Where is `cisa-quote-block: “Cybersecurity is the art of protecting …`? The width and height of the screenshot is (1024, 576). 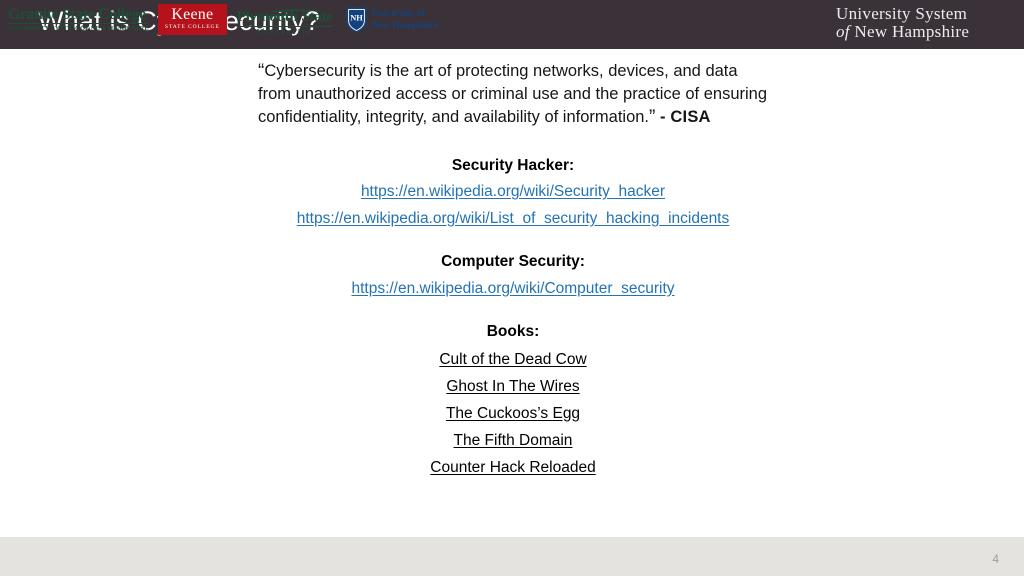 cisa-quote-block: “Cybersecurity is the art of protecting … is located at coordinates (513, 95).